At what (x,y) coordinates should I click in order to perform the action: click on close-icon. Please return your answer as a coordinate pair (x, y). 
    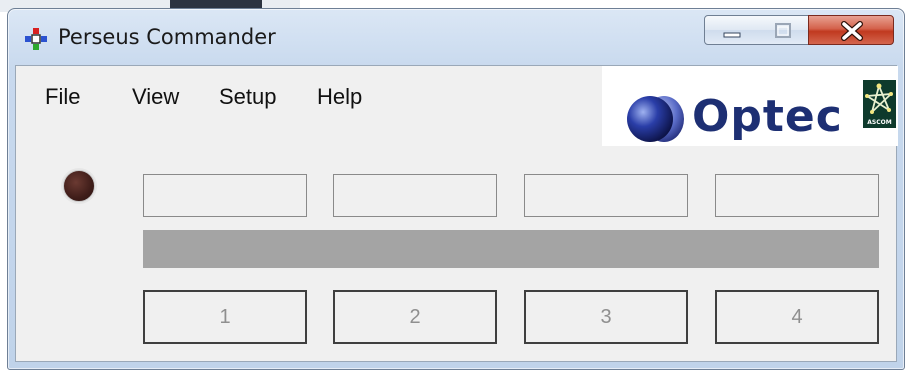
    Looking at the image, I should click on (852, 31).